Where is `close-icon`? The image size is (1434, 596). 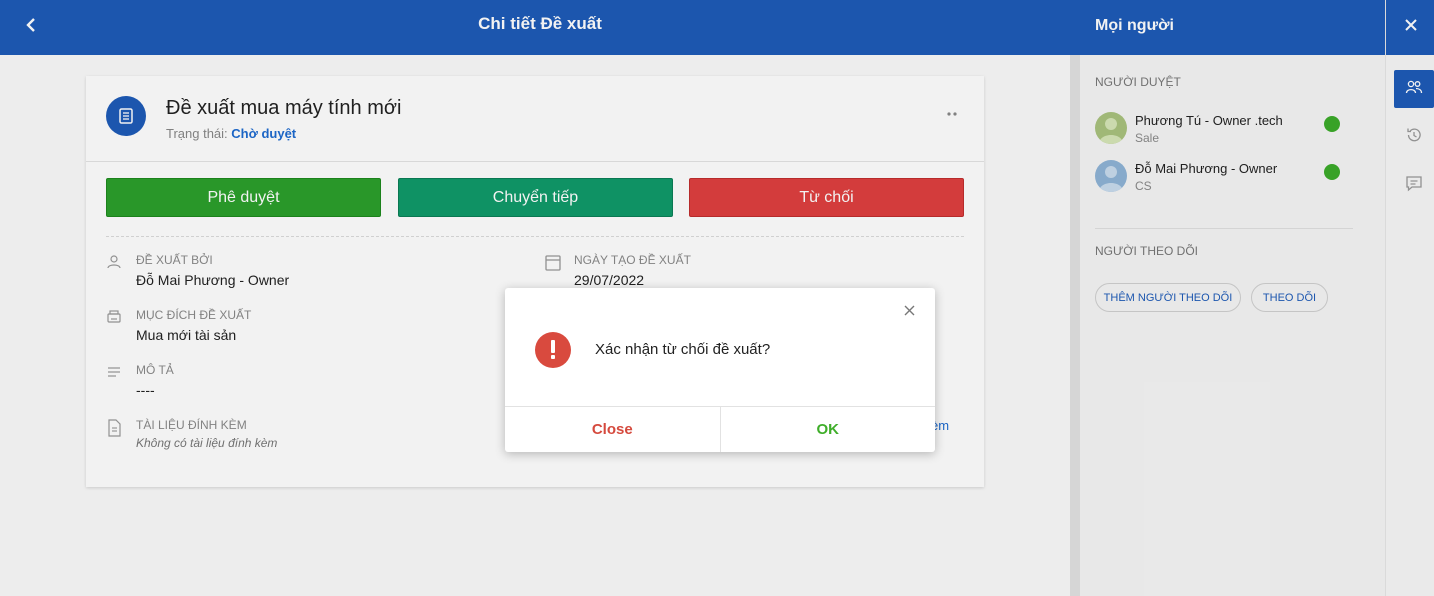 close-icon is located at coordinates (909, 312).